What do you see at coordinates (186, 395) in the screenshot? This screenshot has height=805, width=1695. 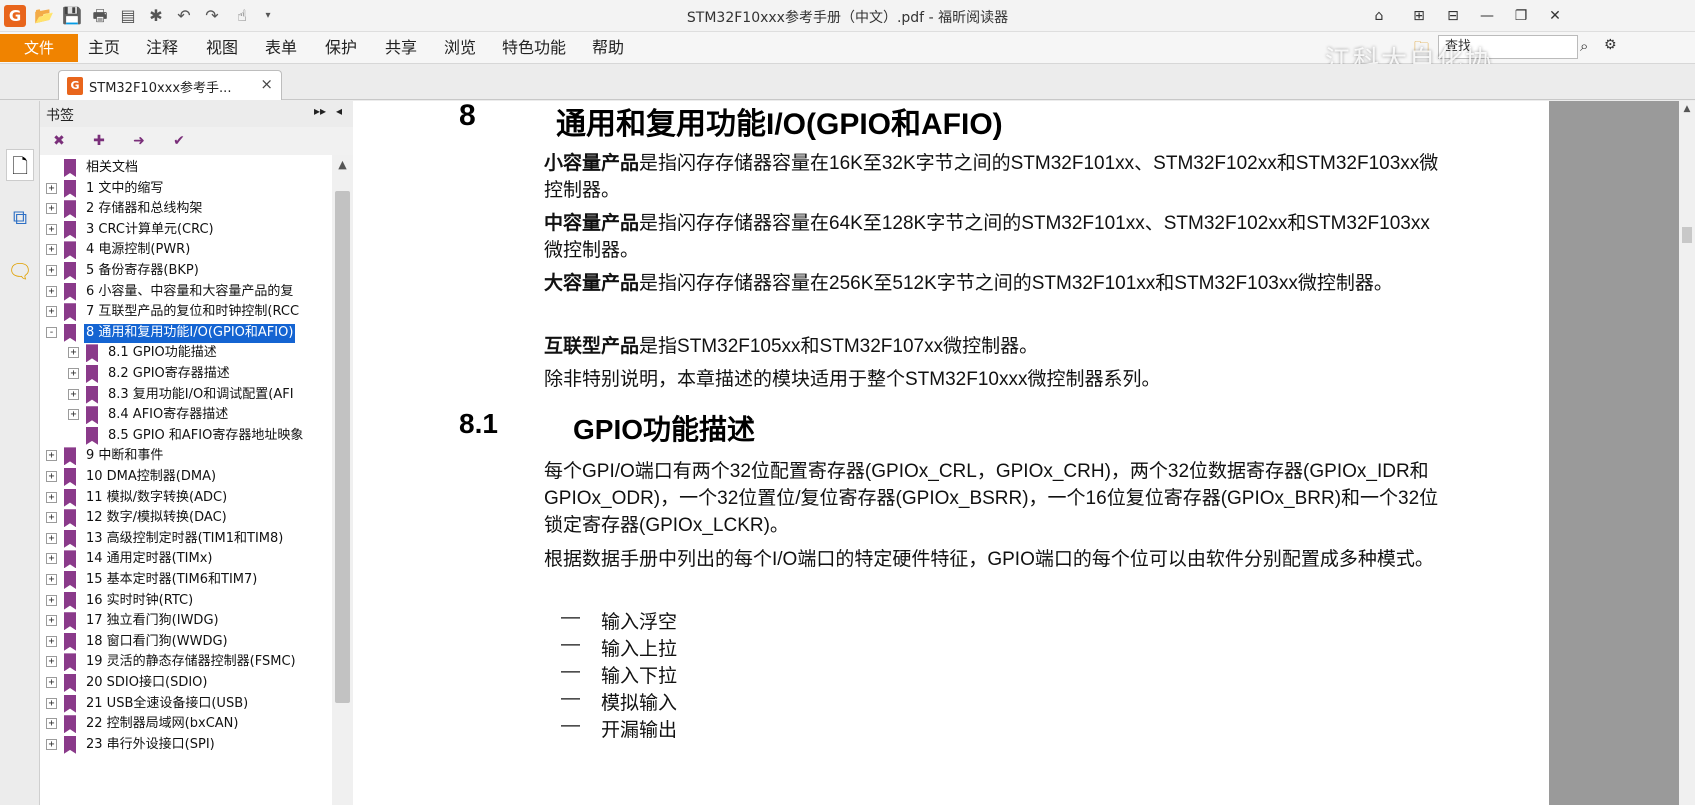 I see `bookmark-item: +8.3 复用功能I/O和调试配置(AFI` at bounding box center [186, 395].